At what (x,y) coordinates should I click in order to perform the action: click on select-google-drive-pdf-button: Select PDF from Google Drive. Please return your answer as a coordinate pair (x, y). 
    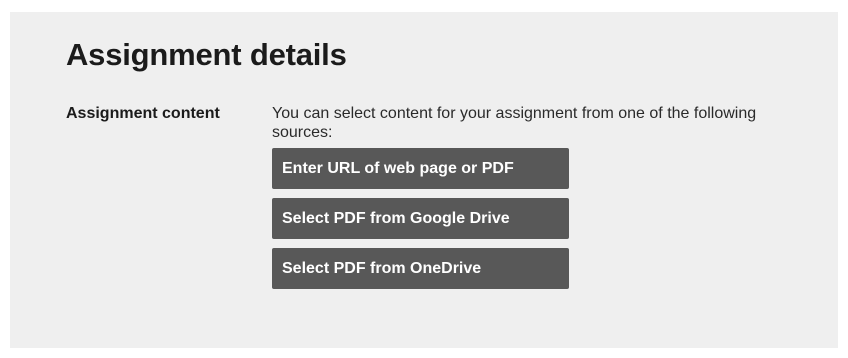
    Looking at the image, I should click on (420, 218).